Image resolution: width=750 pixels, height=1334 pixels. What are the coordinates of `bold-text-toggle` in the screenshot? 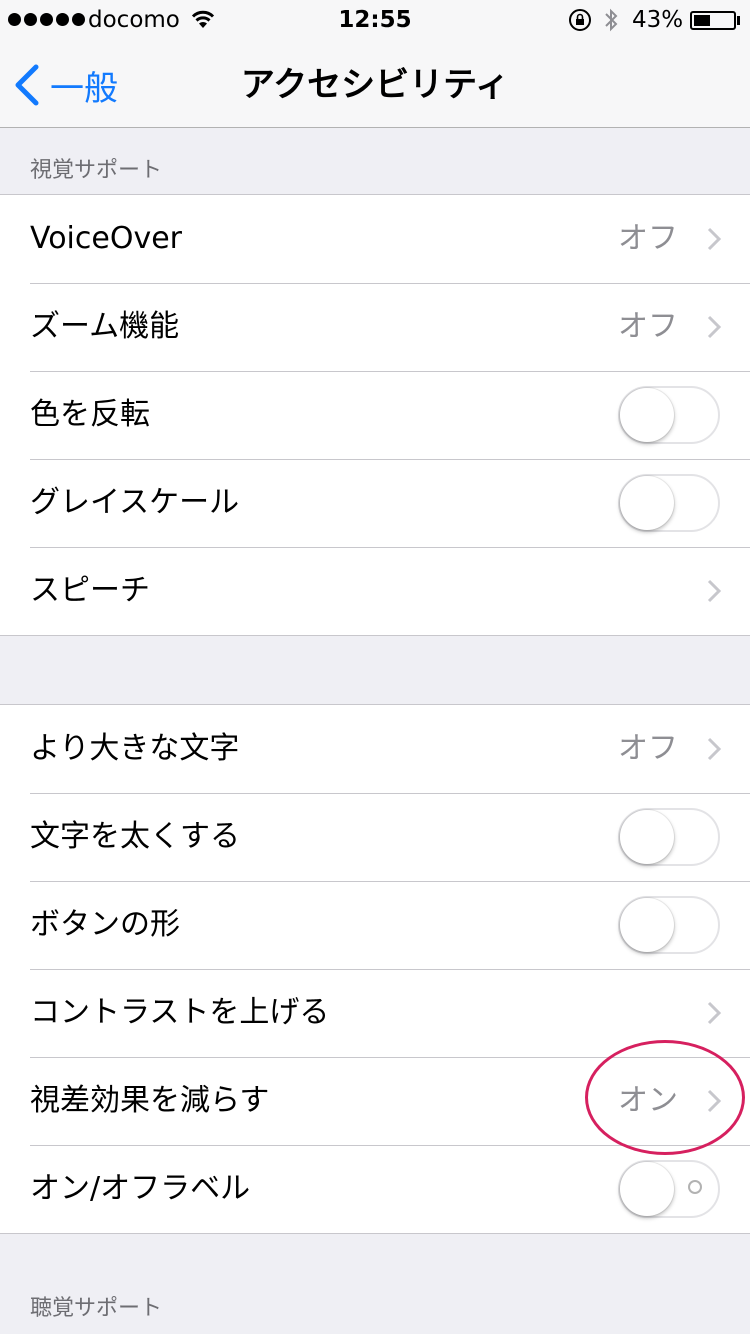 It's located at (669, 837).